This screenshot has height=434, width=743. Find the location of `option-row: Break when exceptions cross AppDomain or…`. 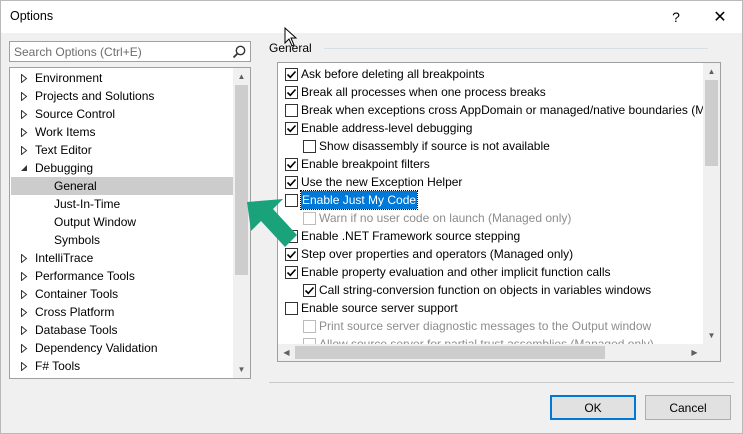

option-row: Break when exceptions cross AppDomain or… is located at coordinates (495, 110).